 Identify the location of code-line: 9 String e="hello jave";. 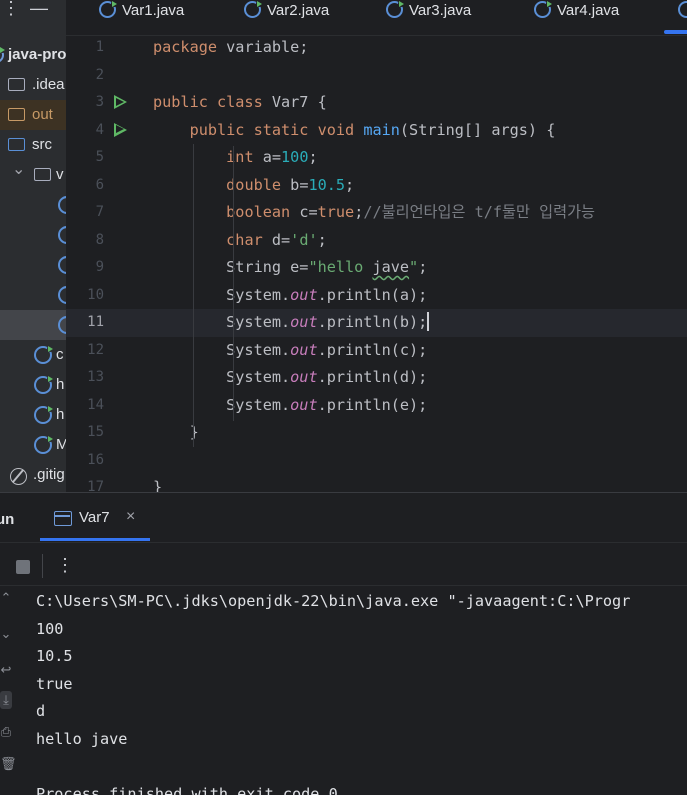
(376, 268).